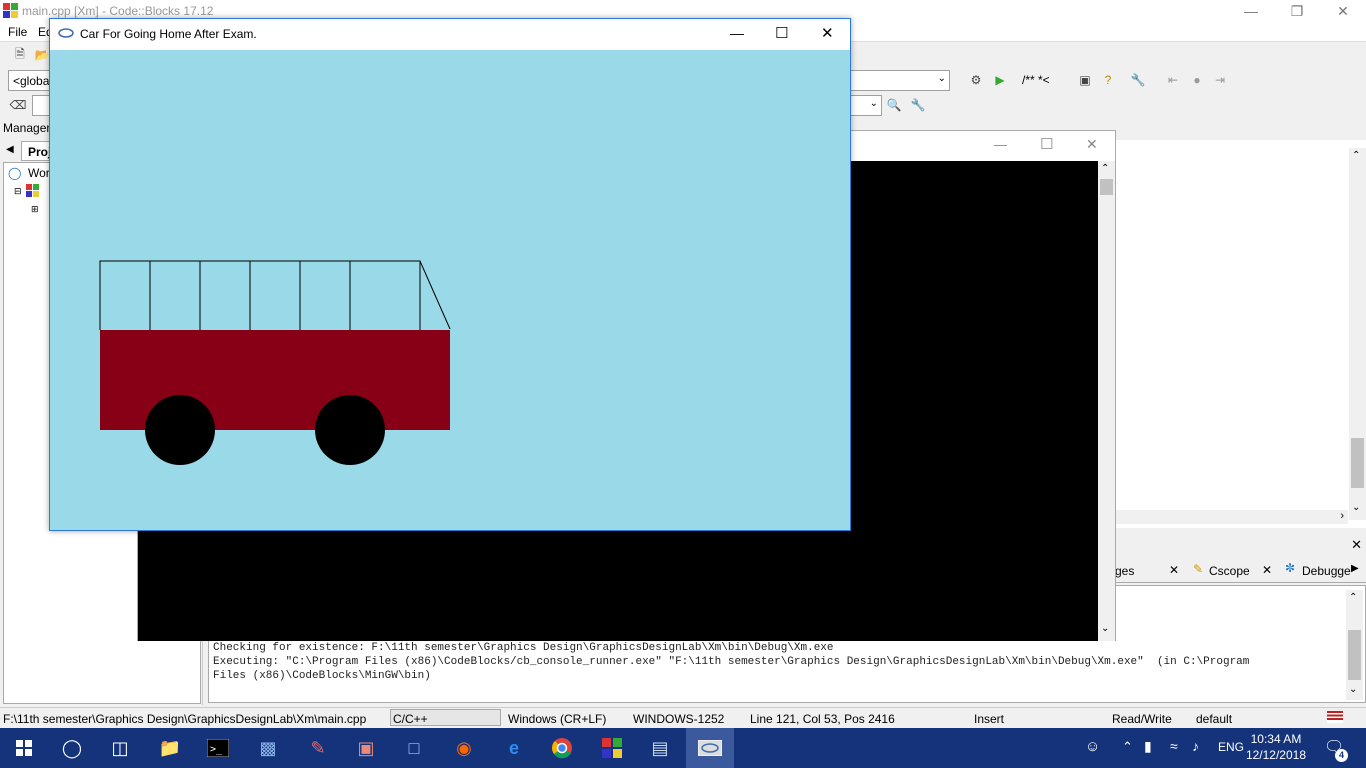 Image resolution: width=1366 pixels, height=768 pixels. I want to click on command-prompt-icon: >_, so click(218, 748).